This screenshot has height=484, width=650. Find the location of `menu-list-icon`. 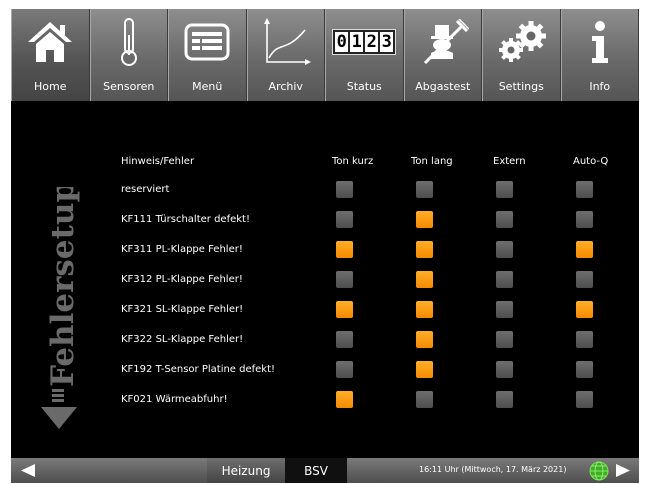

menu-list-icon is located at coordinates (207, 42).